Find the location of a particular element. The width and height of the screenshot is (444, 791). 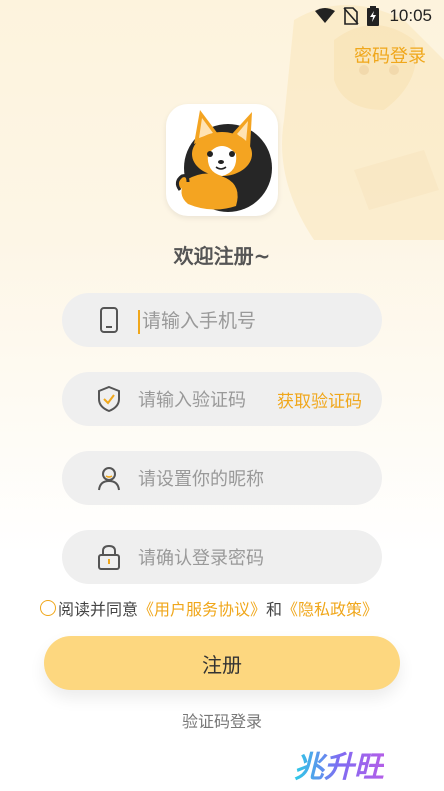

phone-field: 请输入手机号 is located at coordinates (222, 320).